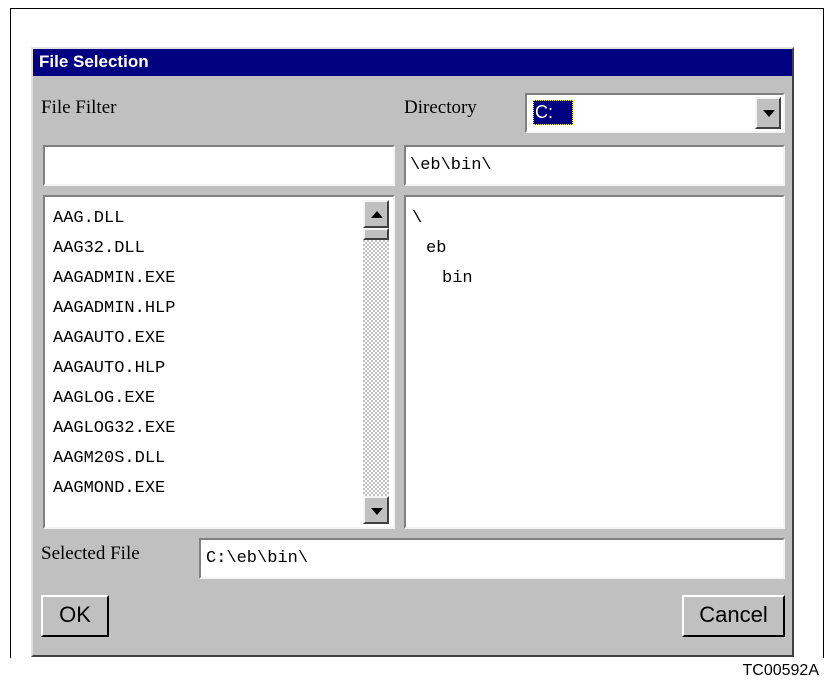 The width and height of the screenshot is (825, 690). I want to click on ok-button: OK, so click(75, 616).